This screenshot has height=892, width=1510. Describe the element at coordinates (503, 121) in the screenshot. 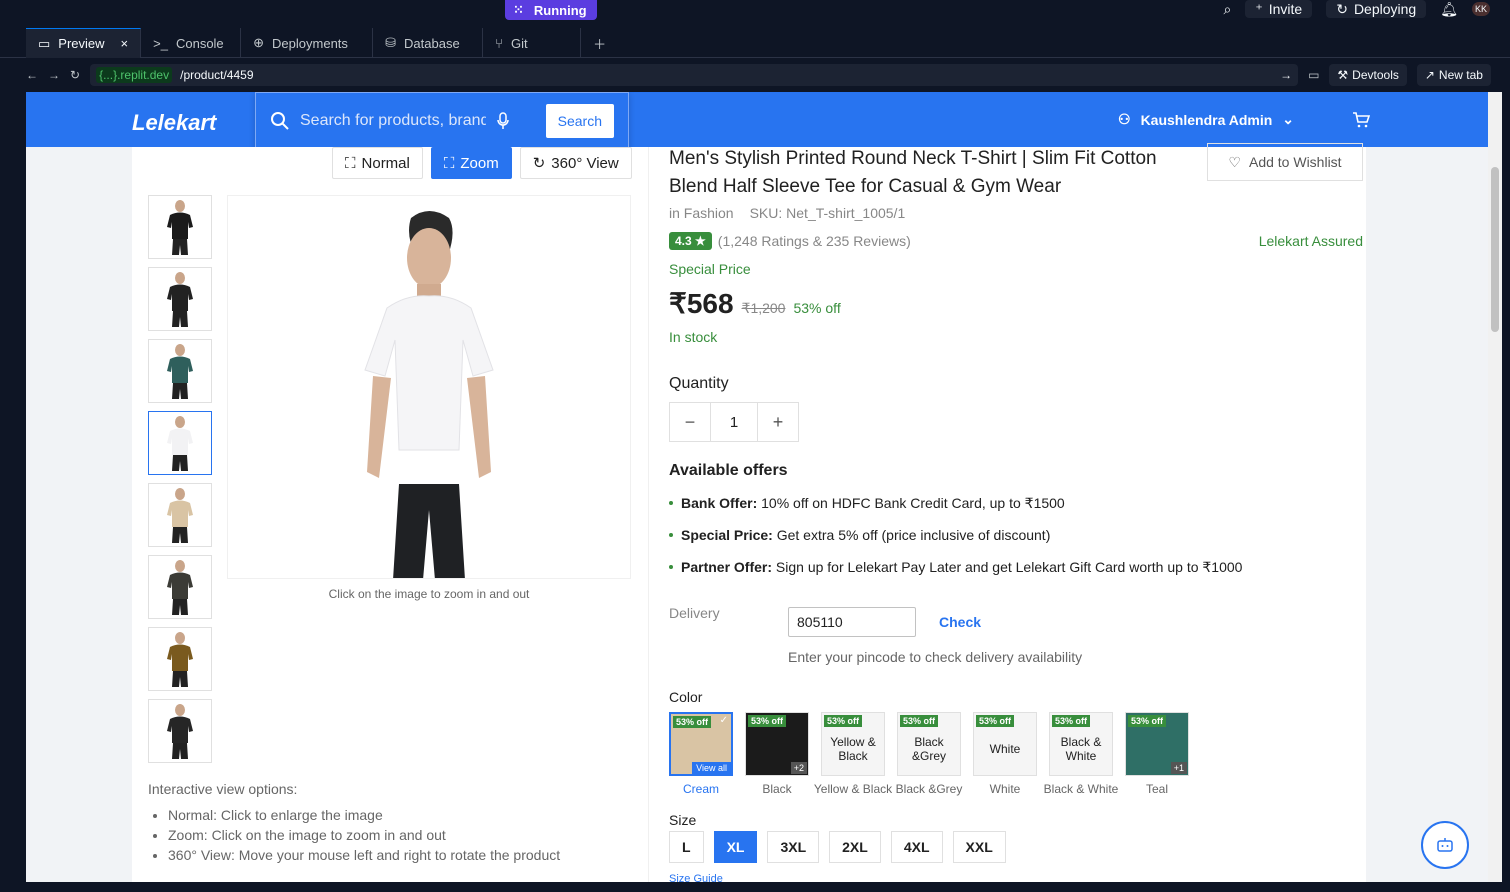

I see `microphone-icon` at that location.